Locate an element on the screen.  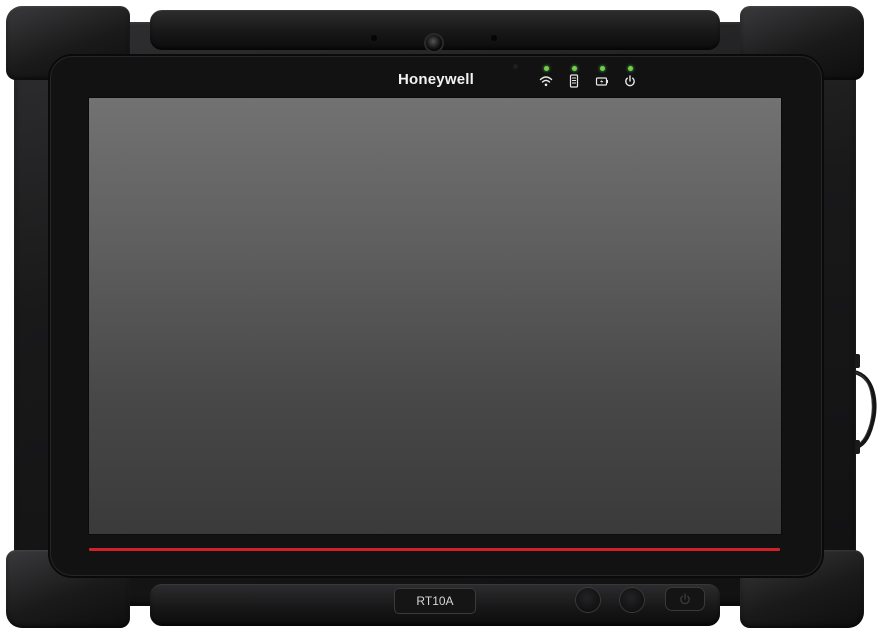
brand-logo: Honeywell is located at coordinates (436, 79).